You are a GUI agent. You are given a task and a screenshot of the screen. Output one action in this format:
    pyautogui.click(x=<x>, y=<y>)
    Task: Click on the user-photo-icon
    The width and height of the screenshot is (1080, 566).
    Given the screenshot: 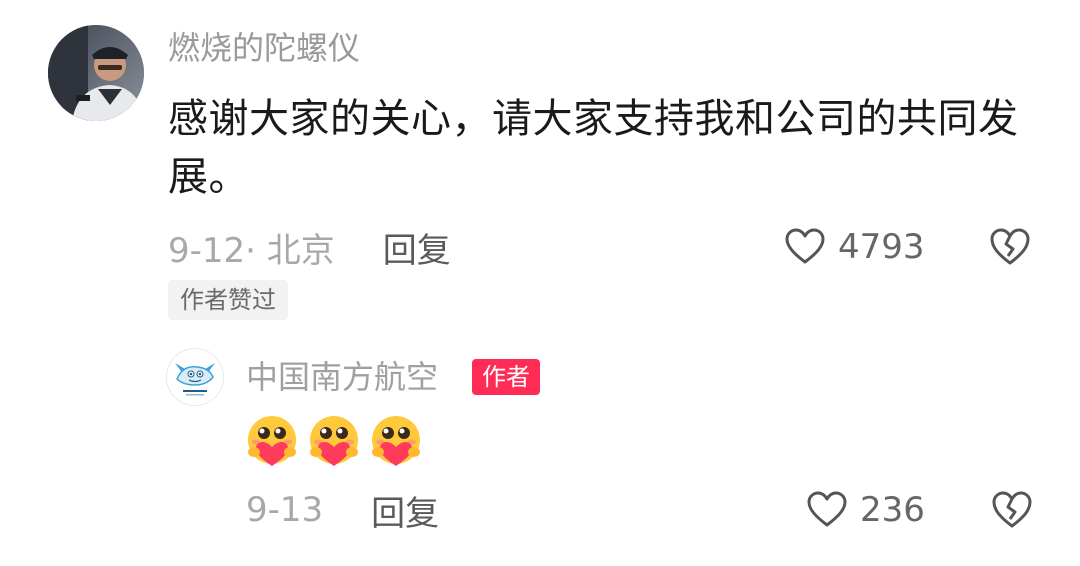 What is the action you would take?
    pyautogui.click(x=96, y=73)
    